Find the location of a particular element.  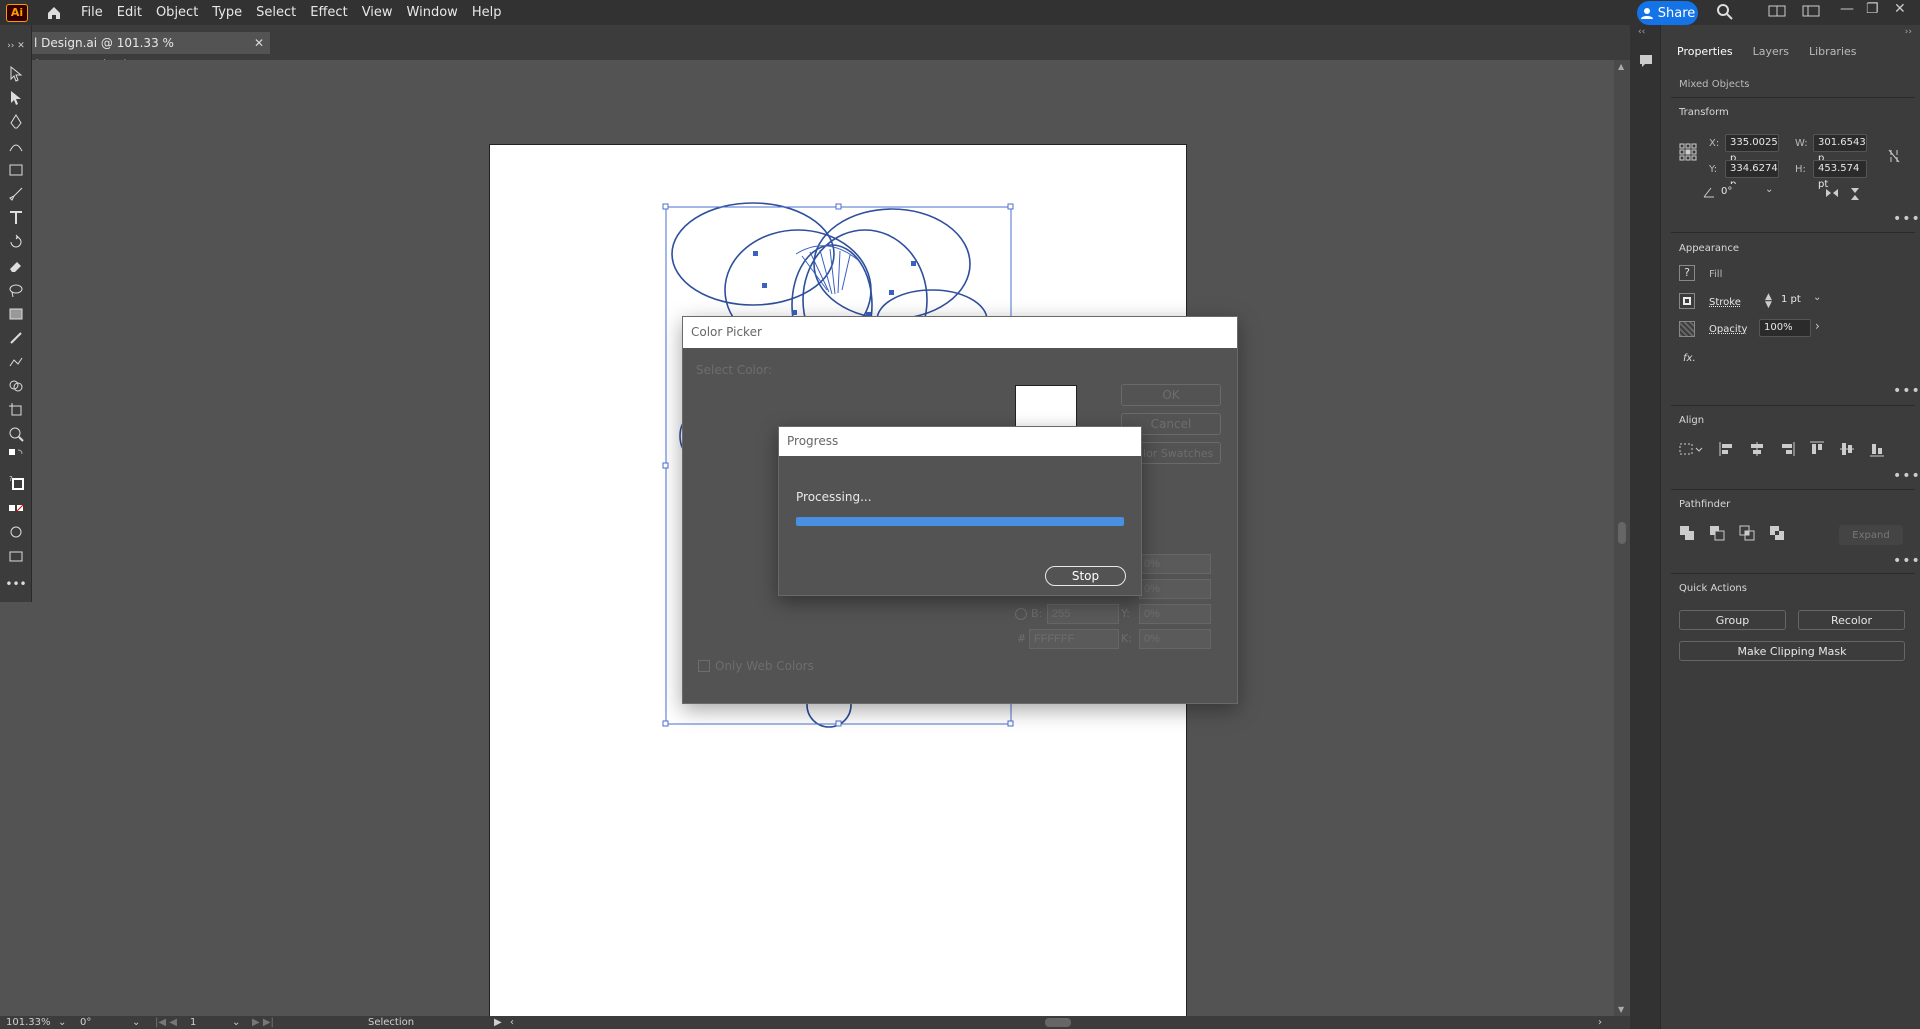

selection-tool is located at coordinates (16, 74).